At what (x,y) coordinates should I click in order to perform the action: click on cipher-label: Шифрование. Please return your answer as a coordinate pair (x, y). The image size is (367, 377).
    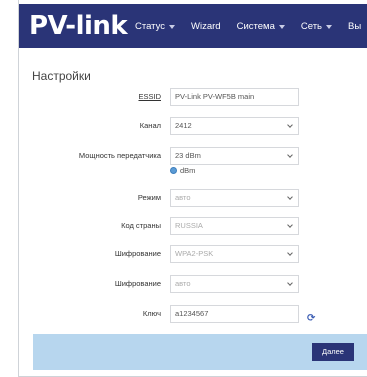
    Looking at the image, I should click on (137, 283).